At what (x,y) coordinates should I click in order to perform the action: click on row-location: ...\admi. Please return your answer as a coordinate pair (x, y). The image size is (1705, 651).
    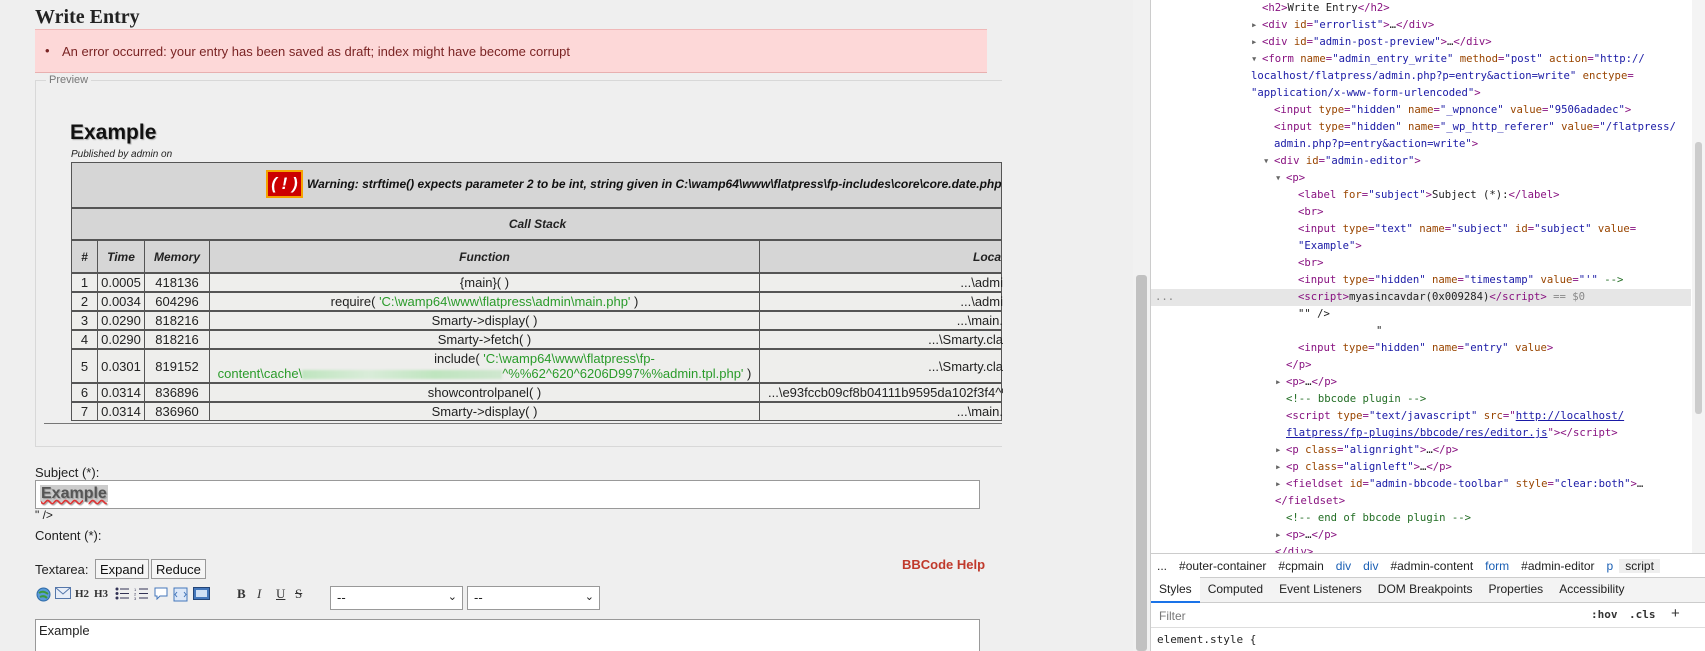
    Looking at the image, I should click on (981, 301).